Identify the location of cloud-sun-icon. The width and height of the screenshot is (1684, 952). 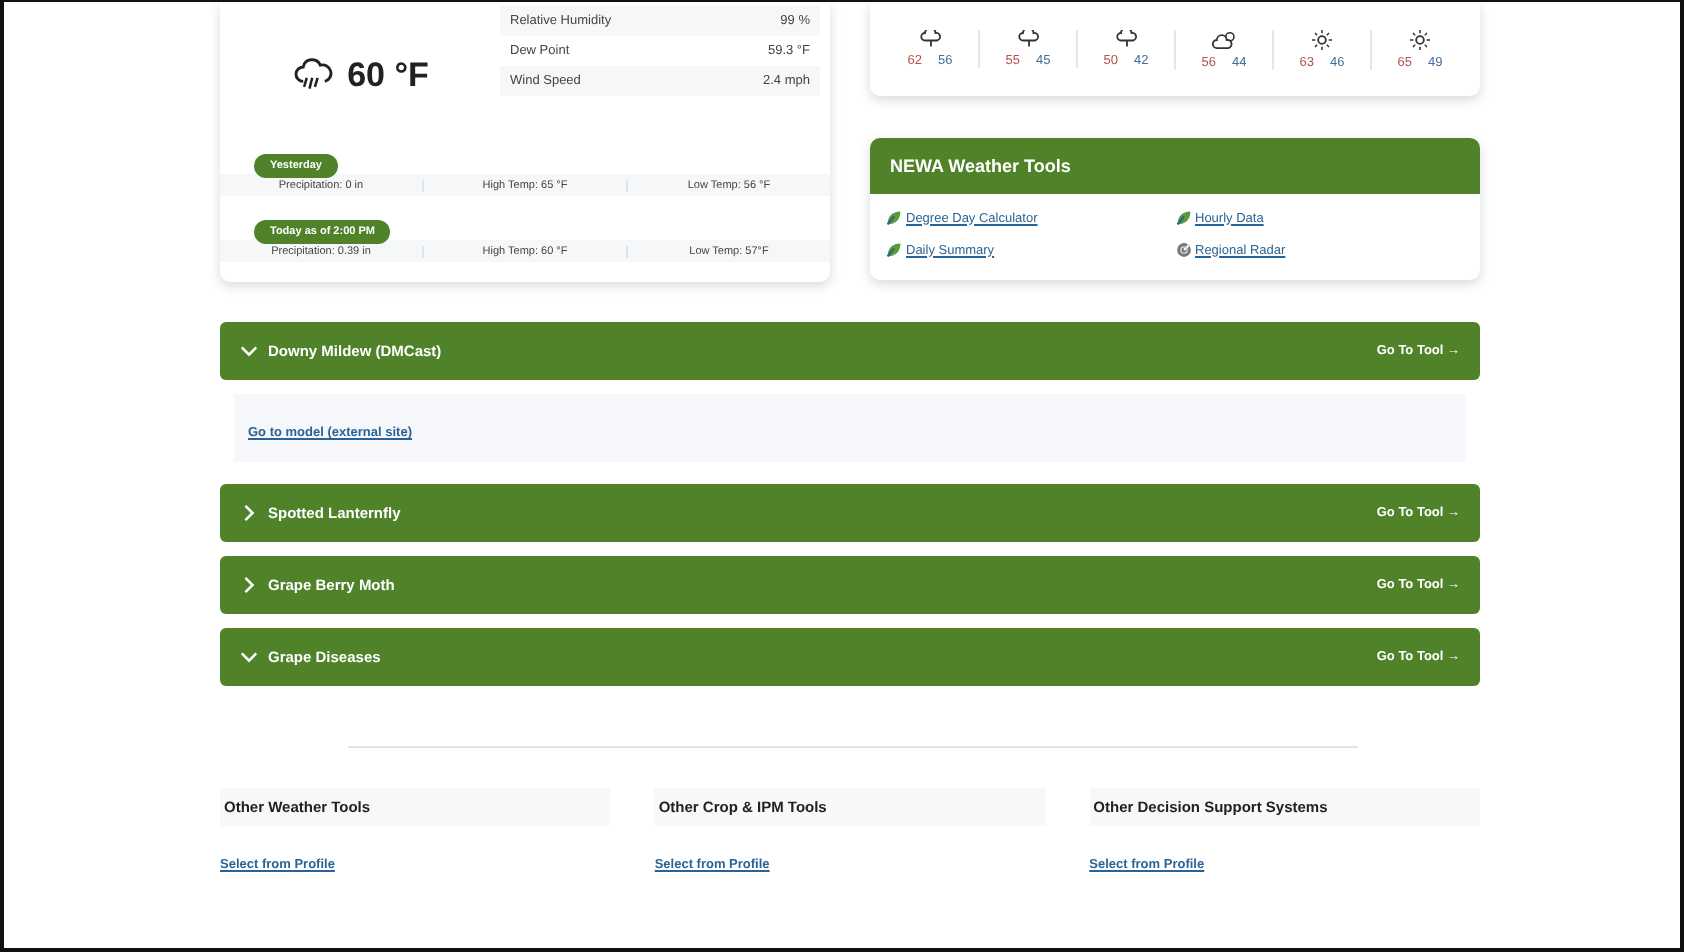
(1224, 39).